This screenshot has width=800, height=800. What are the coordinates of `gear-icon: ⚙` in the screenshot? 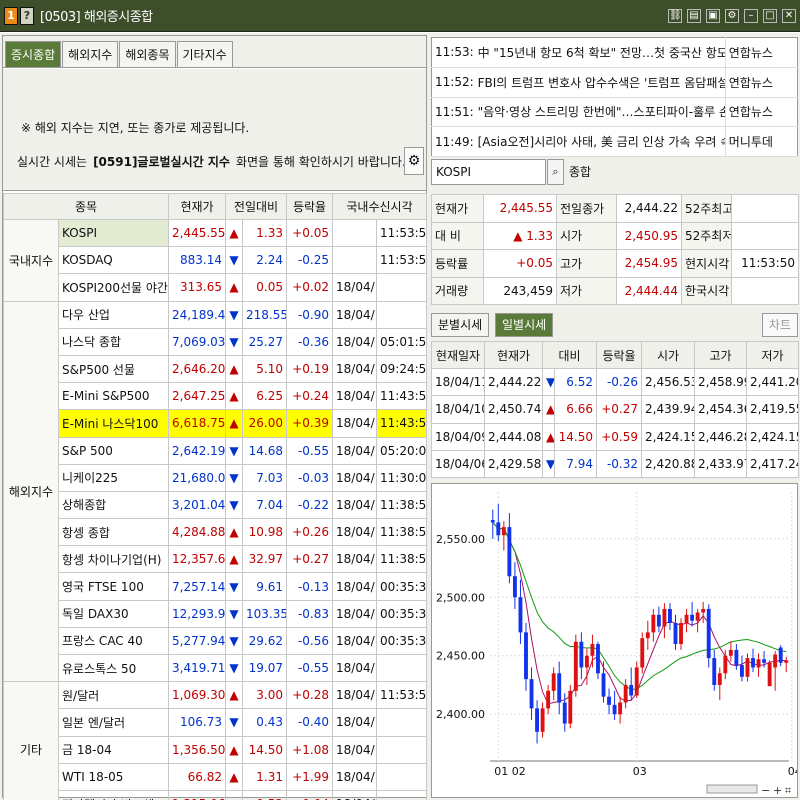 It's located at (414, 161).